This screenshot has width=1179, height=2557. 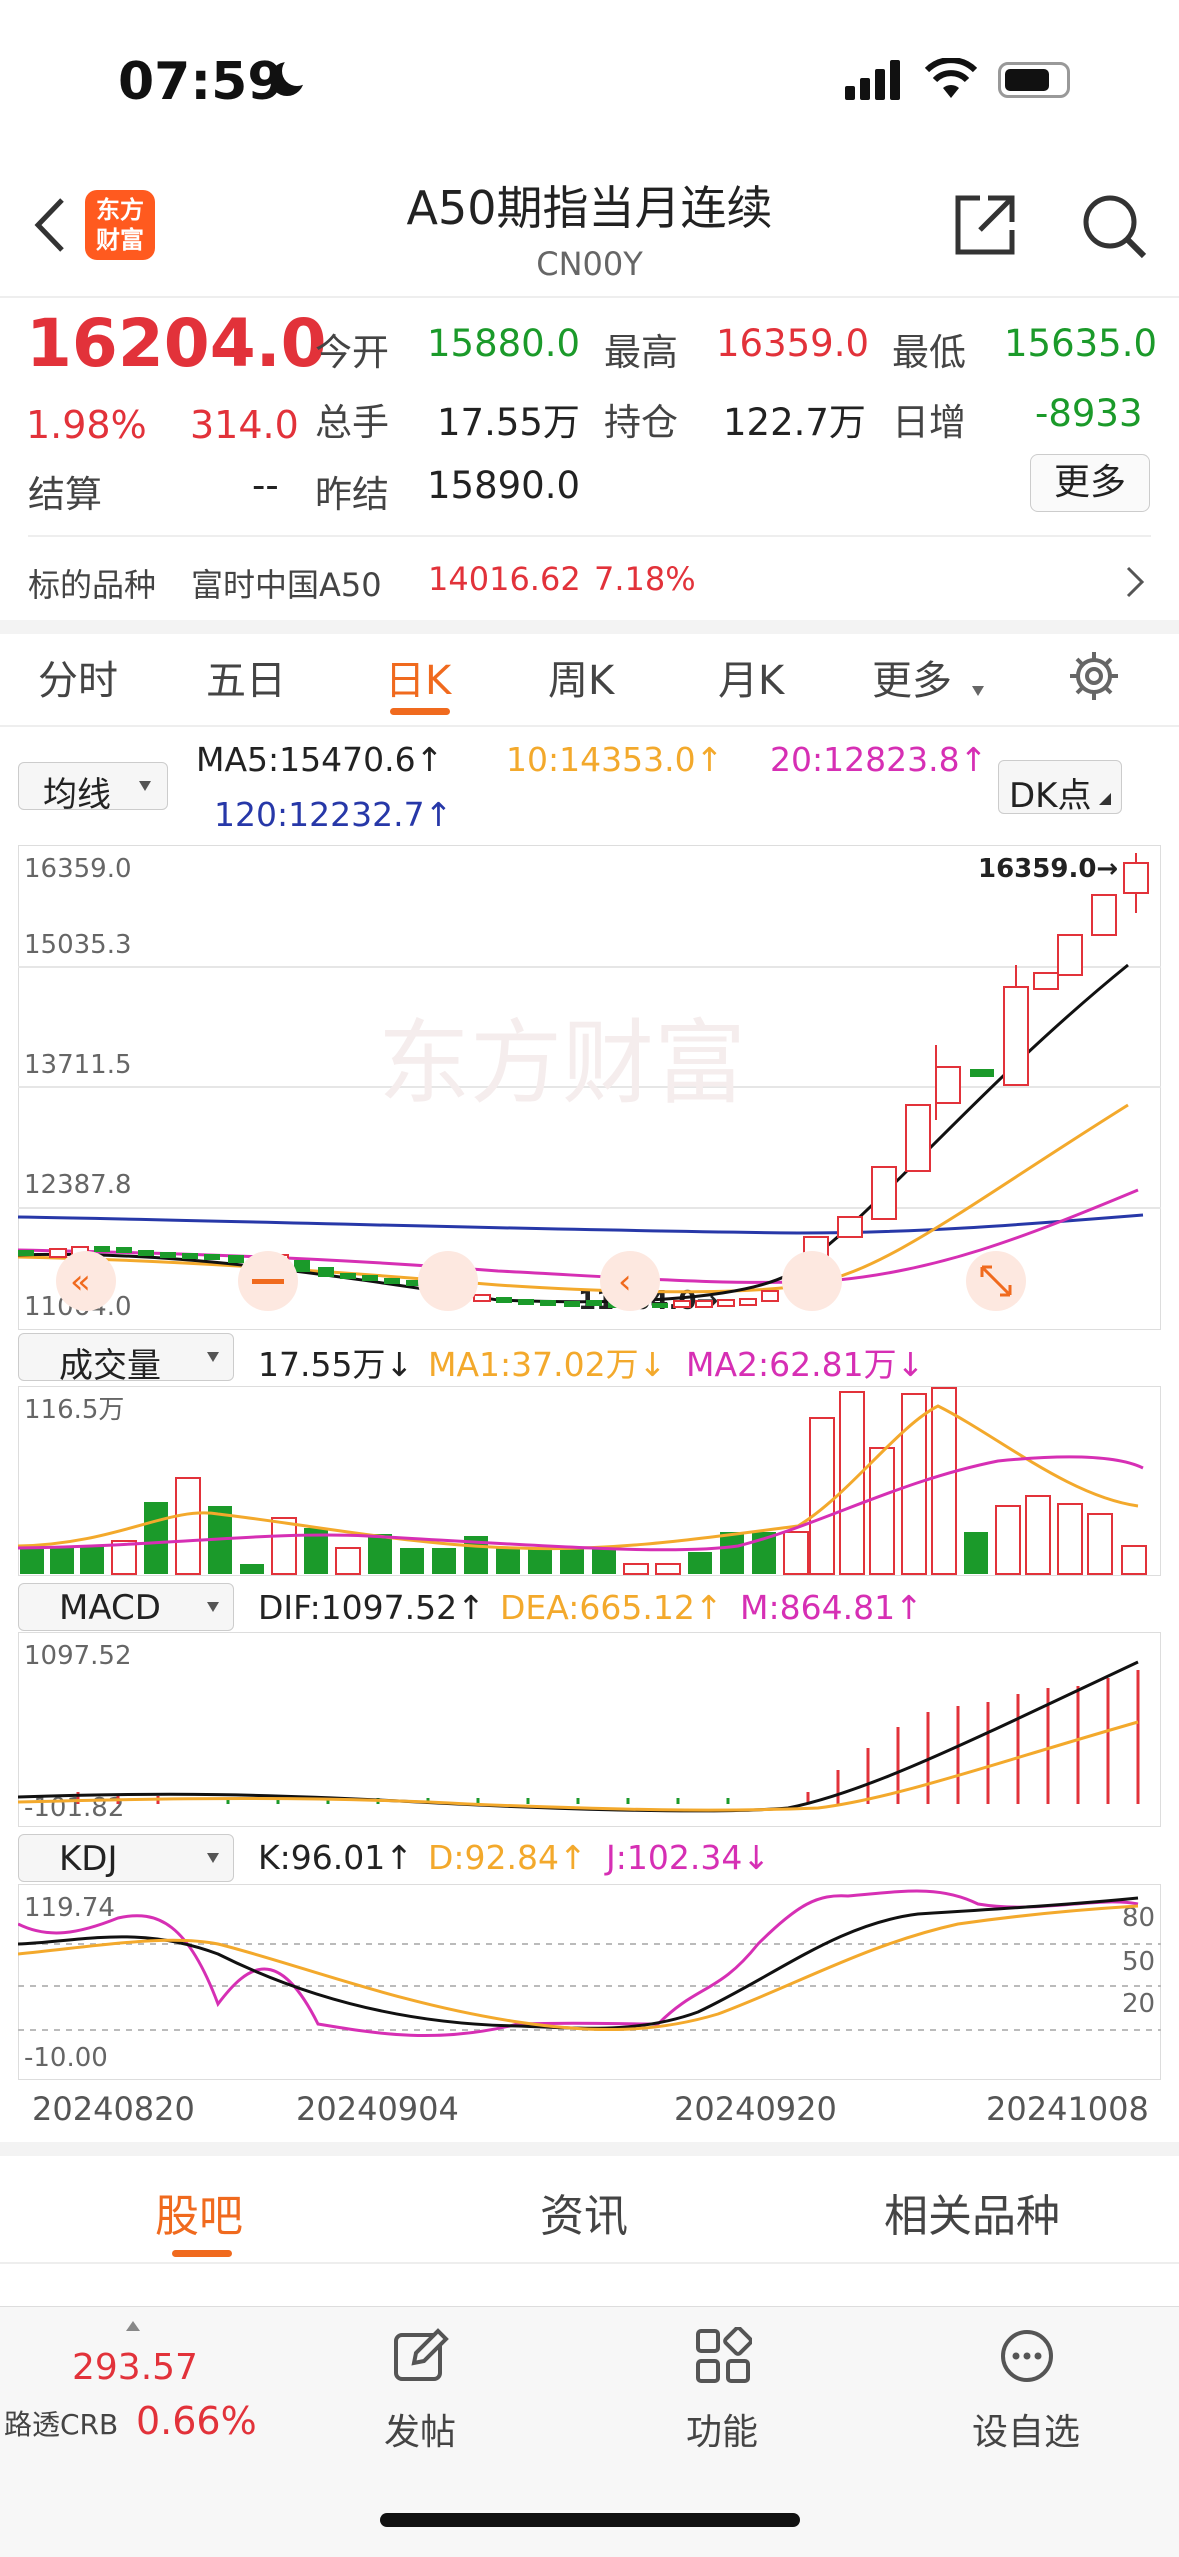 What do you see at coordinates (504, 579) in the screenshot?
I see `underlying-price: 14016.62` at bounding box center [504, 579].